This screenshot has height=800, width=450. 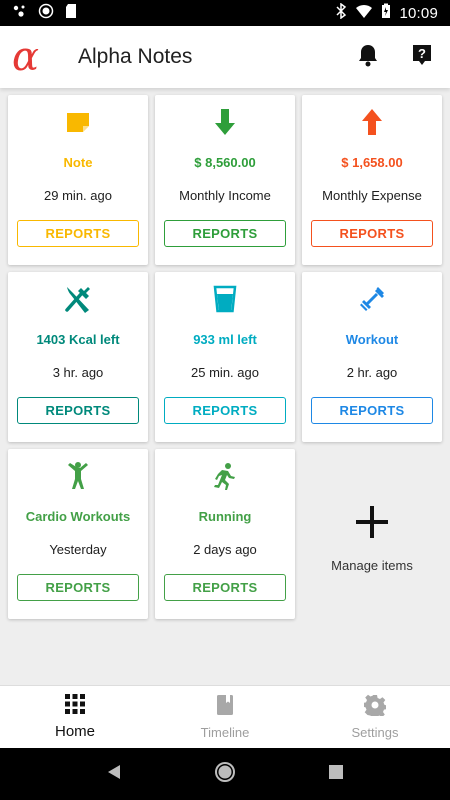 I want to click on card-subtitle: 25 min. ago, so click(x=225, y=372).